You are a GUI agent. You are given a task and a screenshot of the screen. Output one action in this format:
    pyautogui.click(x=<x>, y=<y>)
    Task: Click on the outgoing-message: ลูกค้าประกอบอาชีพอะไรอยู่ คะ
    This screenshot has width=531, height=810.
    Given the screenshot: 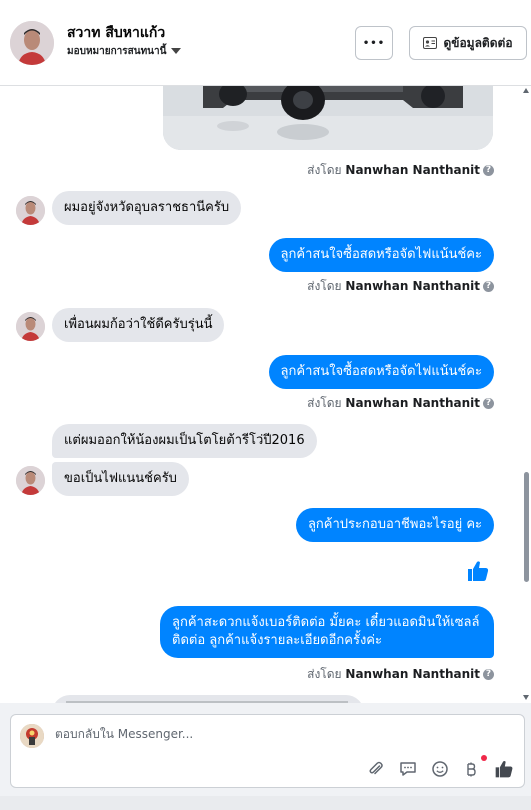 What is the action you would take?
    pyautogui.click(x=394, y=525)
    